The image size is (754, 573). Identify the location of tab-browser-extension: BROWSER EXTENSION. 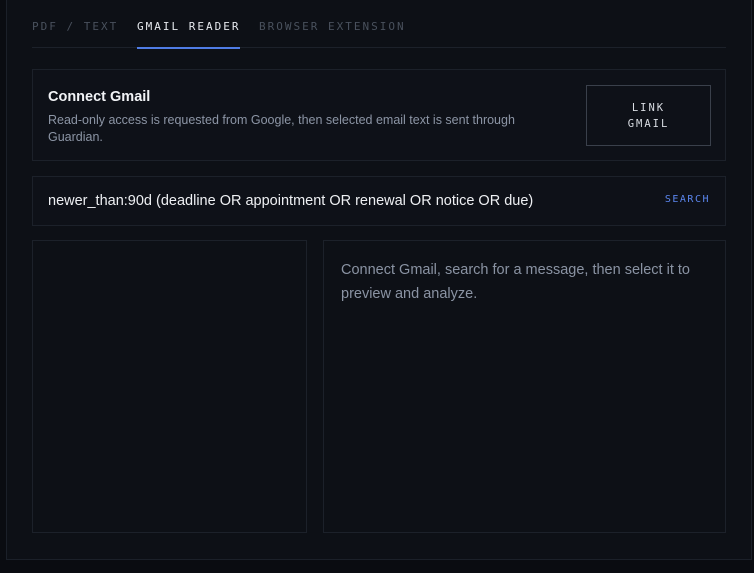
(332, 34).